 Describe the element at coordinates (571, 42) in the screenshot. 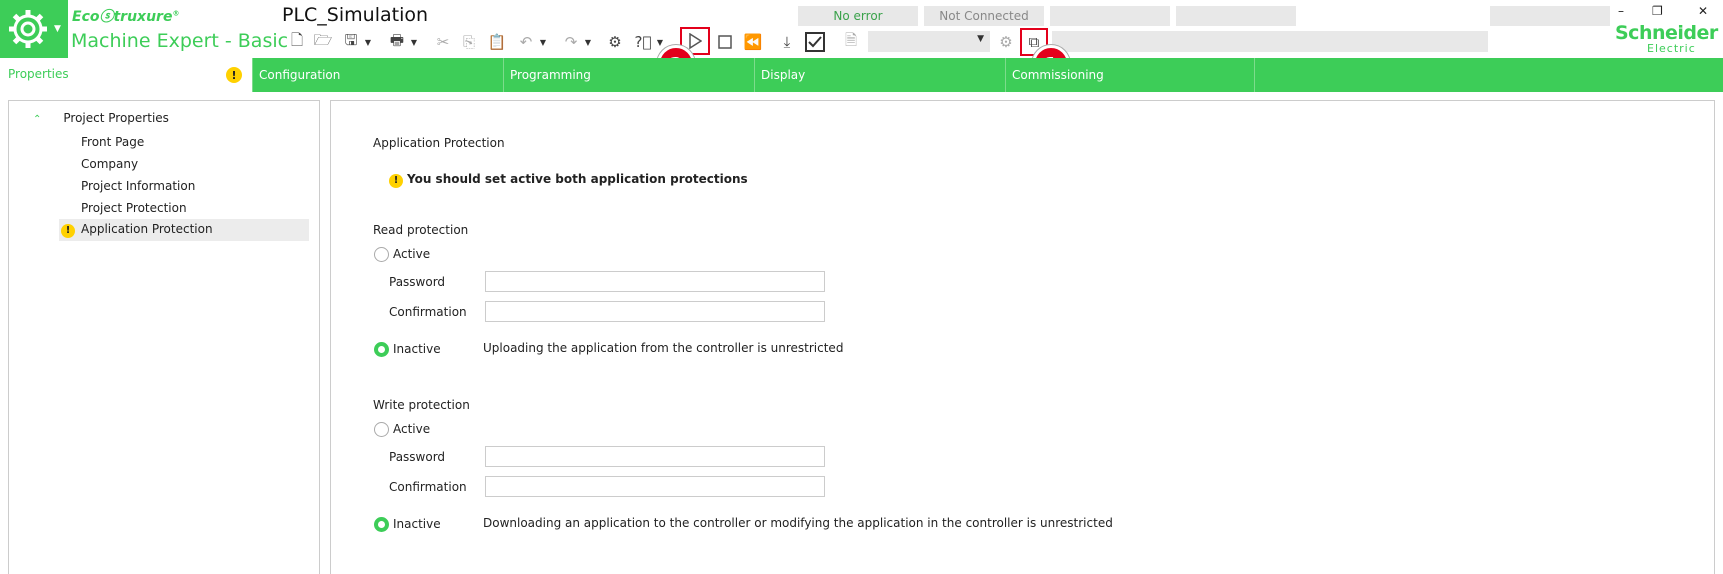

I see `redo-icon: ↷` at that location.